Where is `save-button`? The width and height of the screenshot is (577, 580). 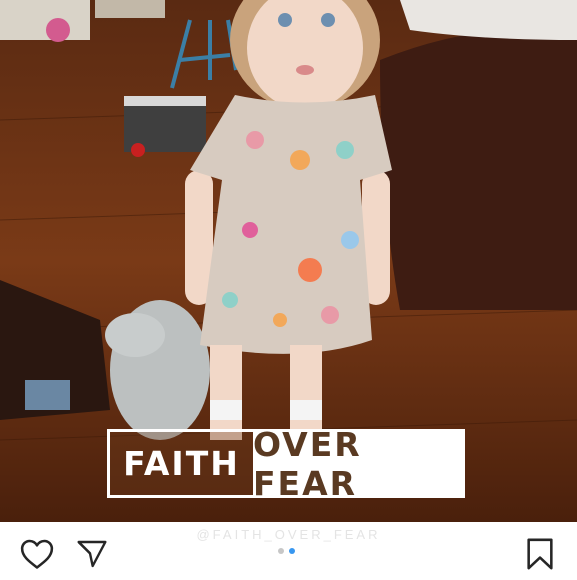
save-button is located at coordinates (540, 554).